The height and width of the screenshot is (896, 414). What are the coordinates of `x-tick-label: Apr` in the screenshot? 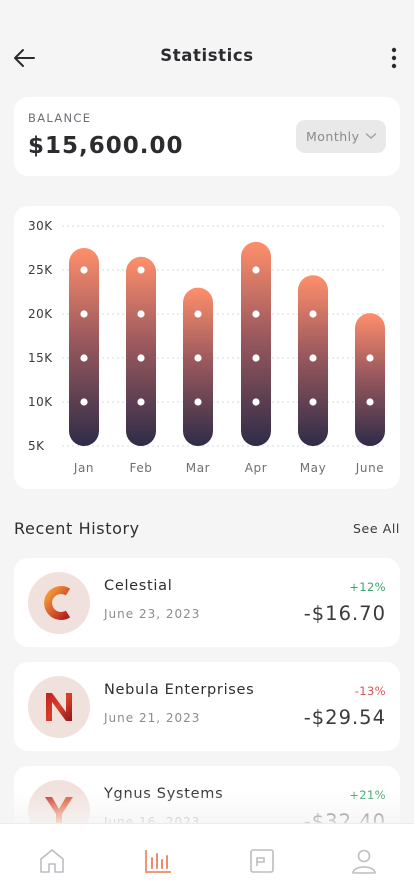 It's located at (256, 468).